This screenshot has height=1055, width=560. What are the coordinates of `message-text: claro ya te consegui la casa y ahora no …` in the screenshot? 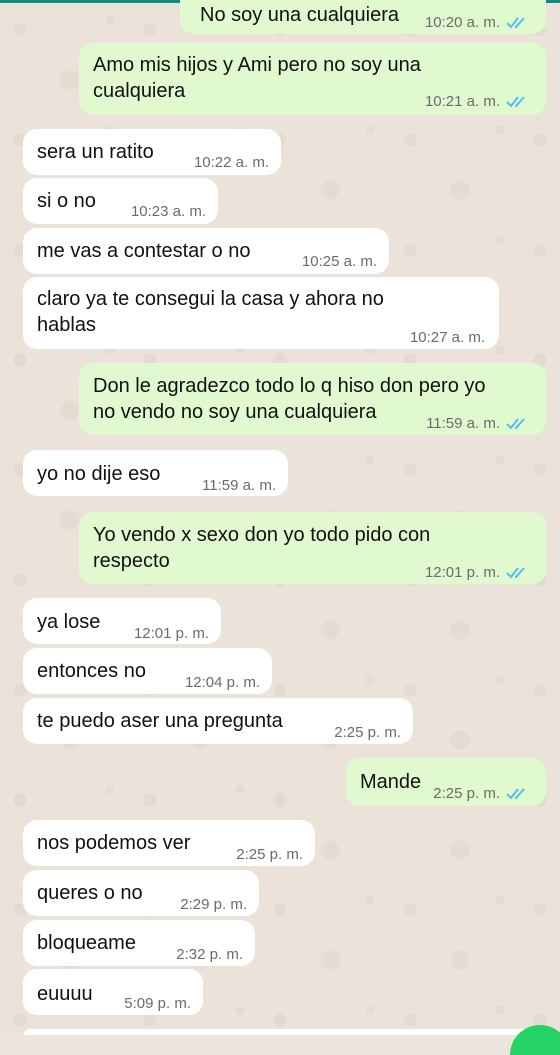 It's located at (210, 312).